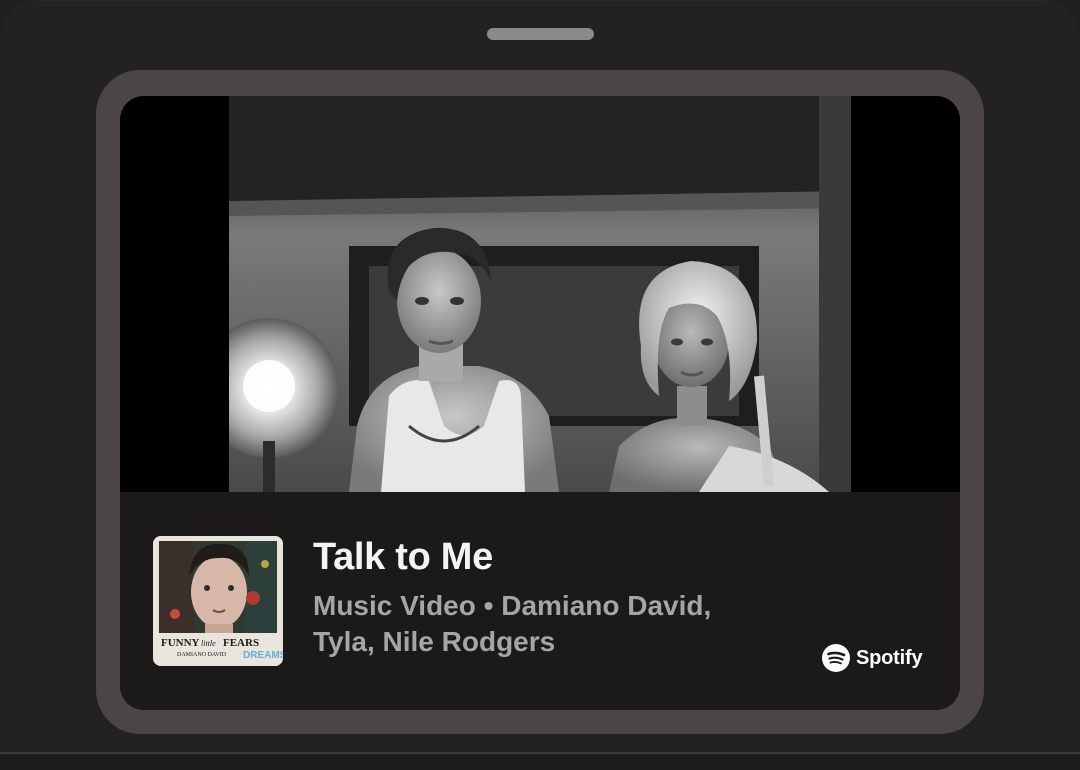  Describe the element at coordinates (208, 643) in the screenshot. I see `album-title-little: little` at that location.